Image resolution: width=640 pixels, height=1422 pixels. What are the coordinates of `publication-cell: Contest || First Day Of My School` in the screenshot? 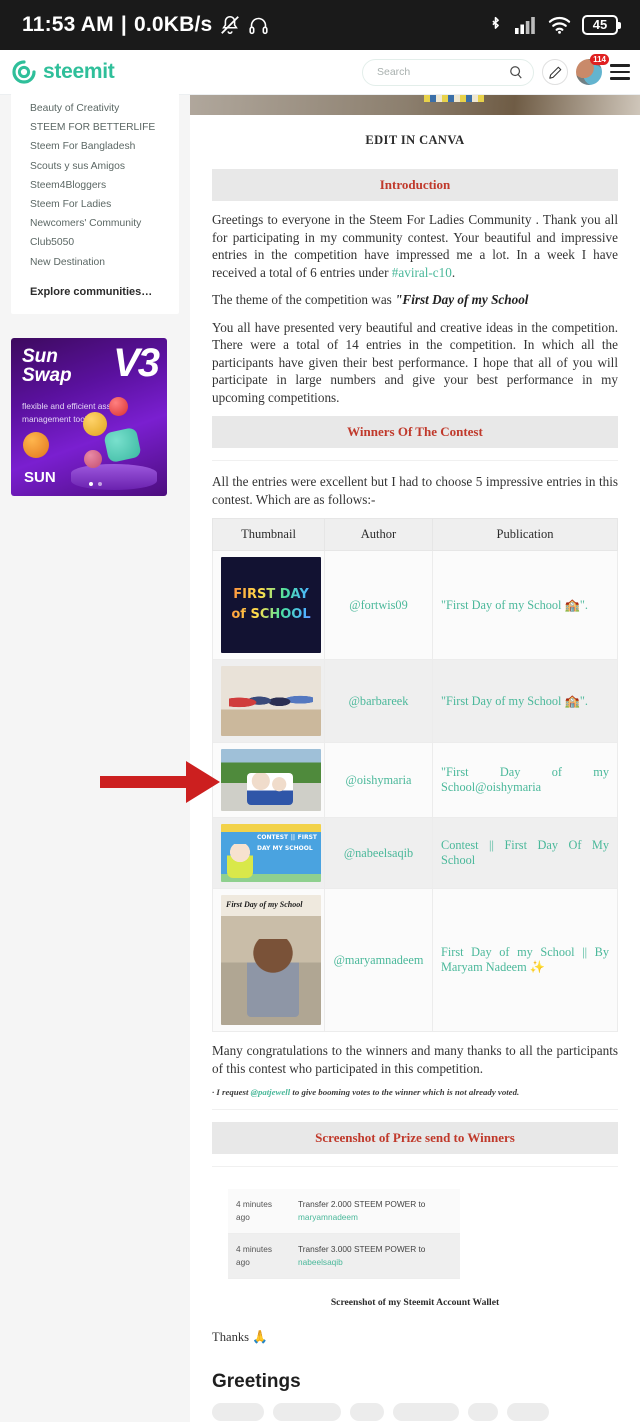 It's located at (525, 853).